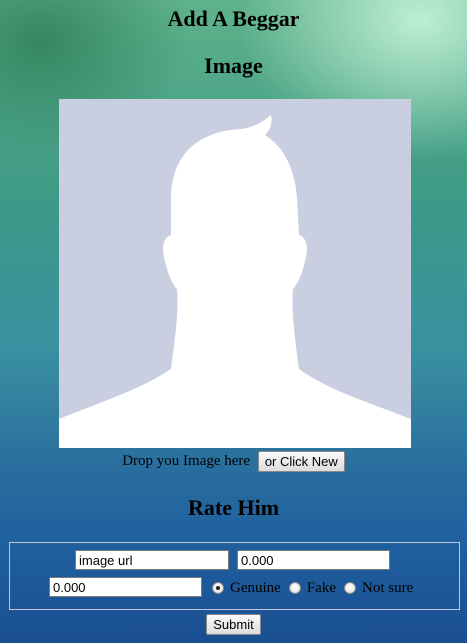 This screenshot has height=643, width=467. Describe the element at coordinates (233, 65) in the screenshot. I see `image-section-title: Image` at that location.